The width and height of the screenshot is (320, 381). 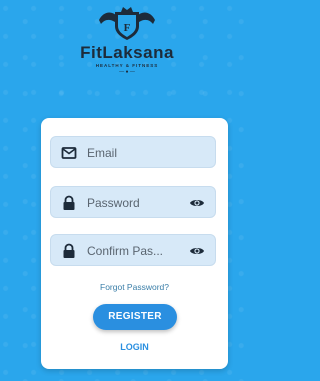 What do you see at coordinates (113, 203) in the screenshot?
I see `password-placeholder: Password` at bounding box center [113, 203].